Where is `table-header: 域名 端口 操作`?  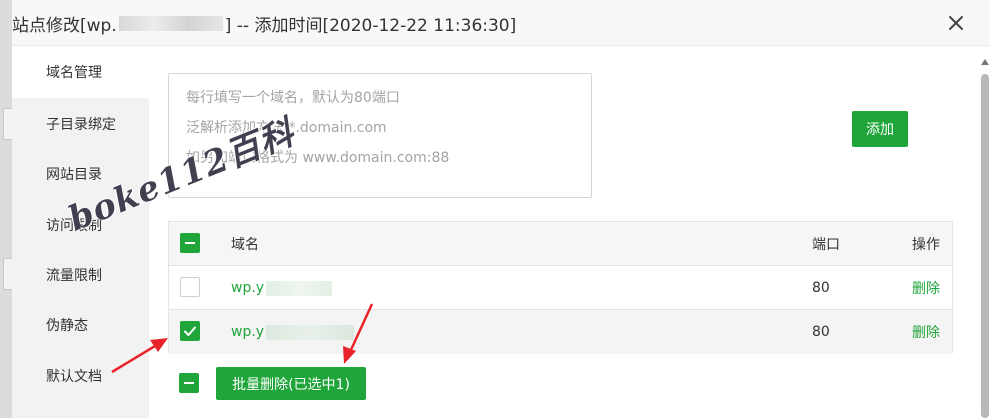
table-header: 域名 端口 操作 is located at coordinates (560, 244).